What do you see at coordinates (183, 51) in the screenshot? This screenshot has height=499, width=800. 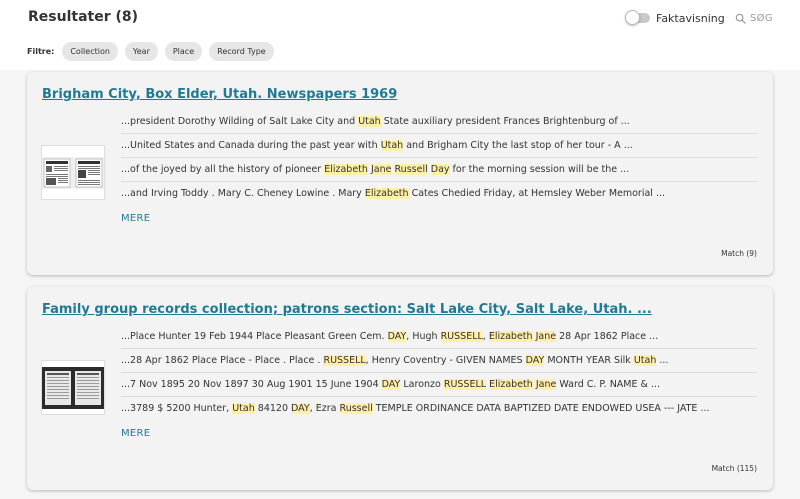 I see `filter-chip-place: Place` at bounding box center [183, 51].